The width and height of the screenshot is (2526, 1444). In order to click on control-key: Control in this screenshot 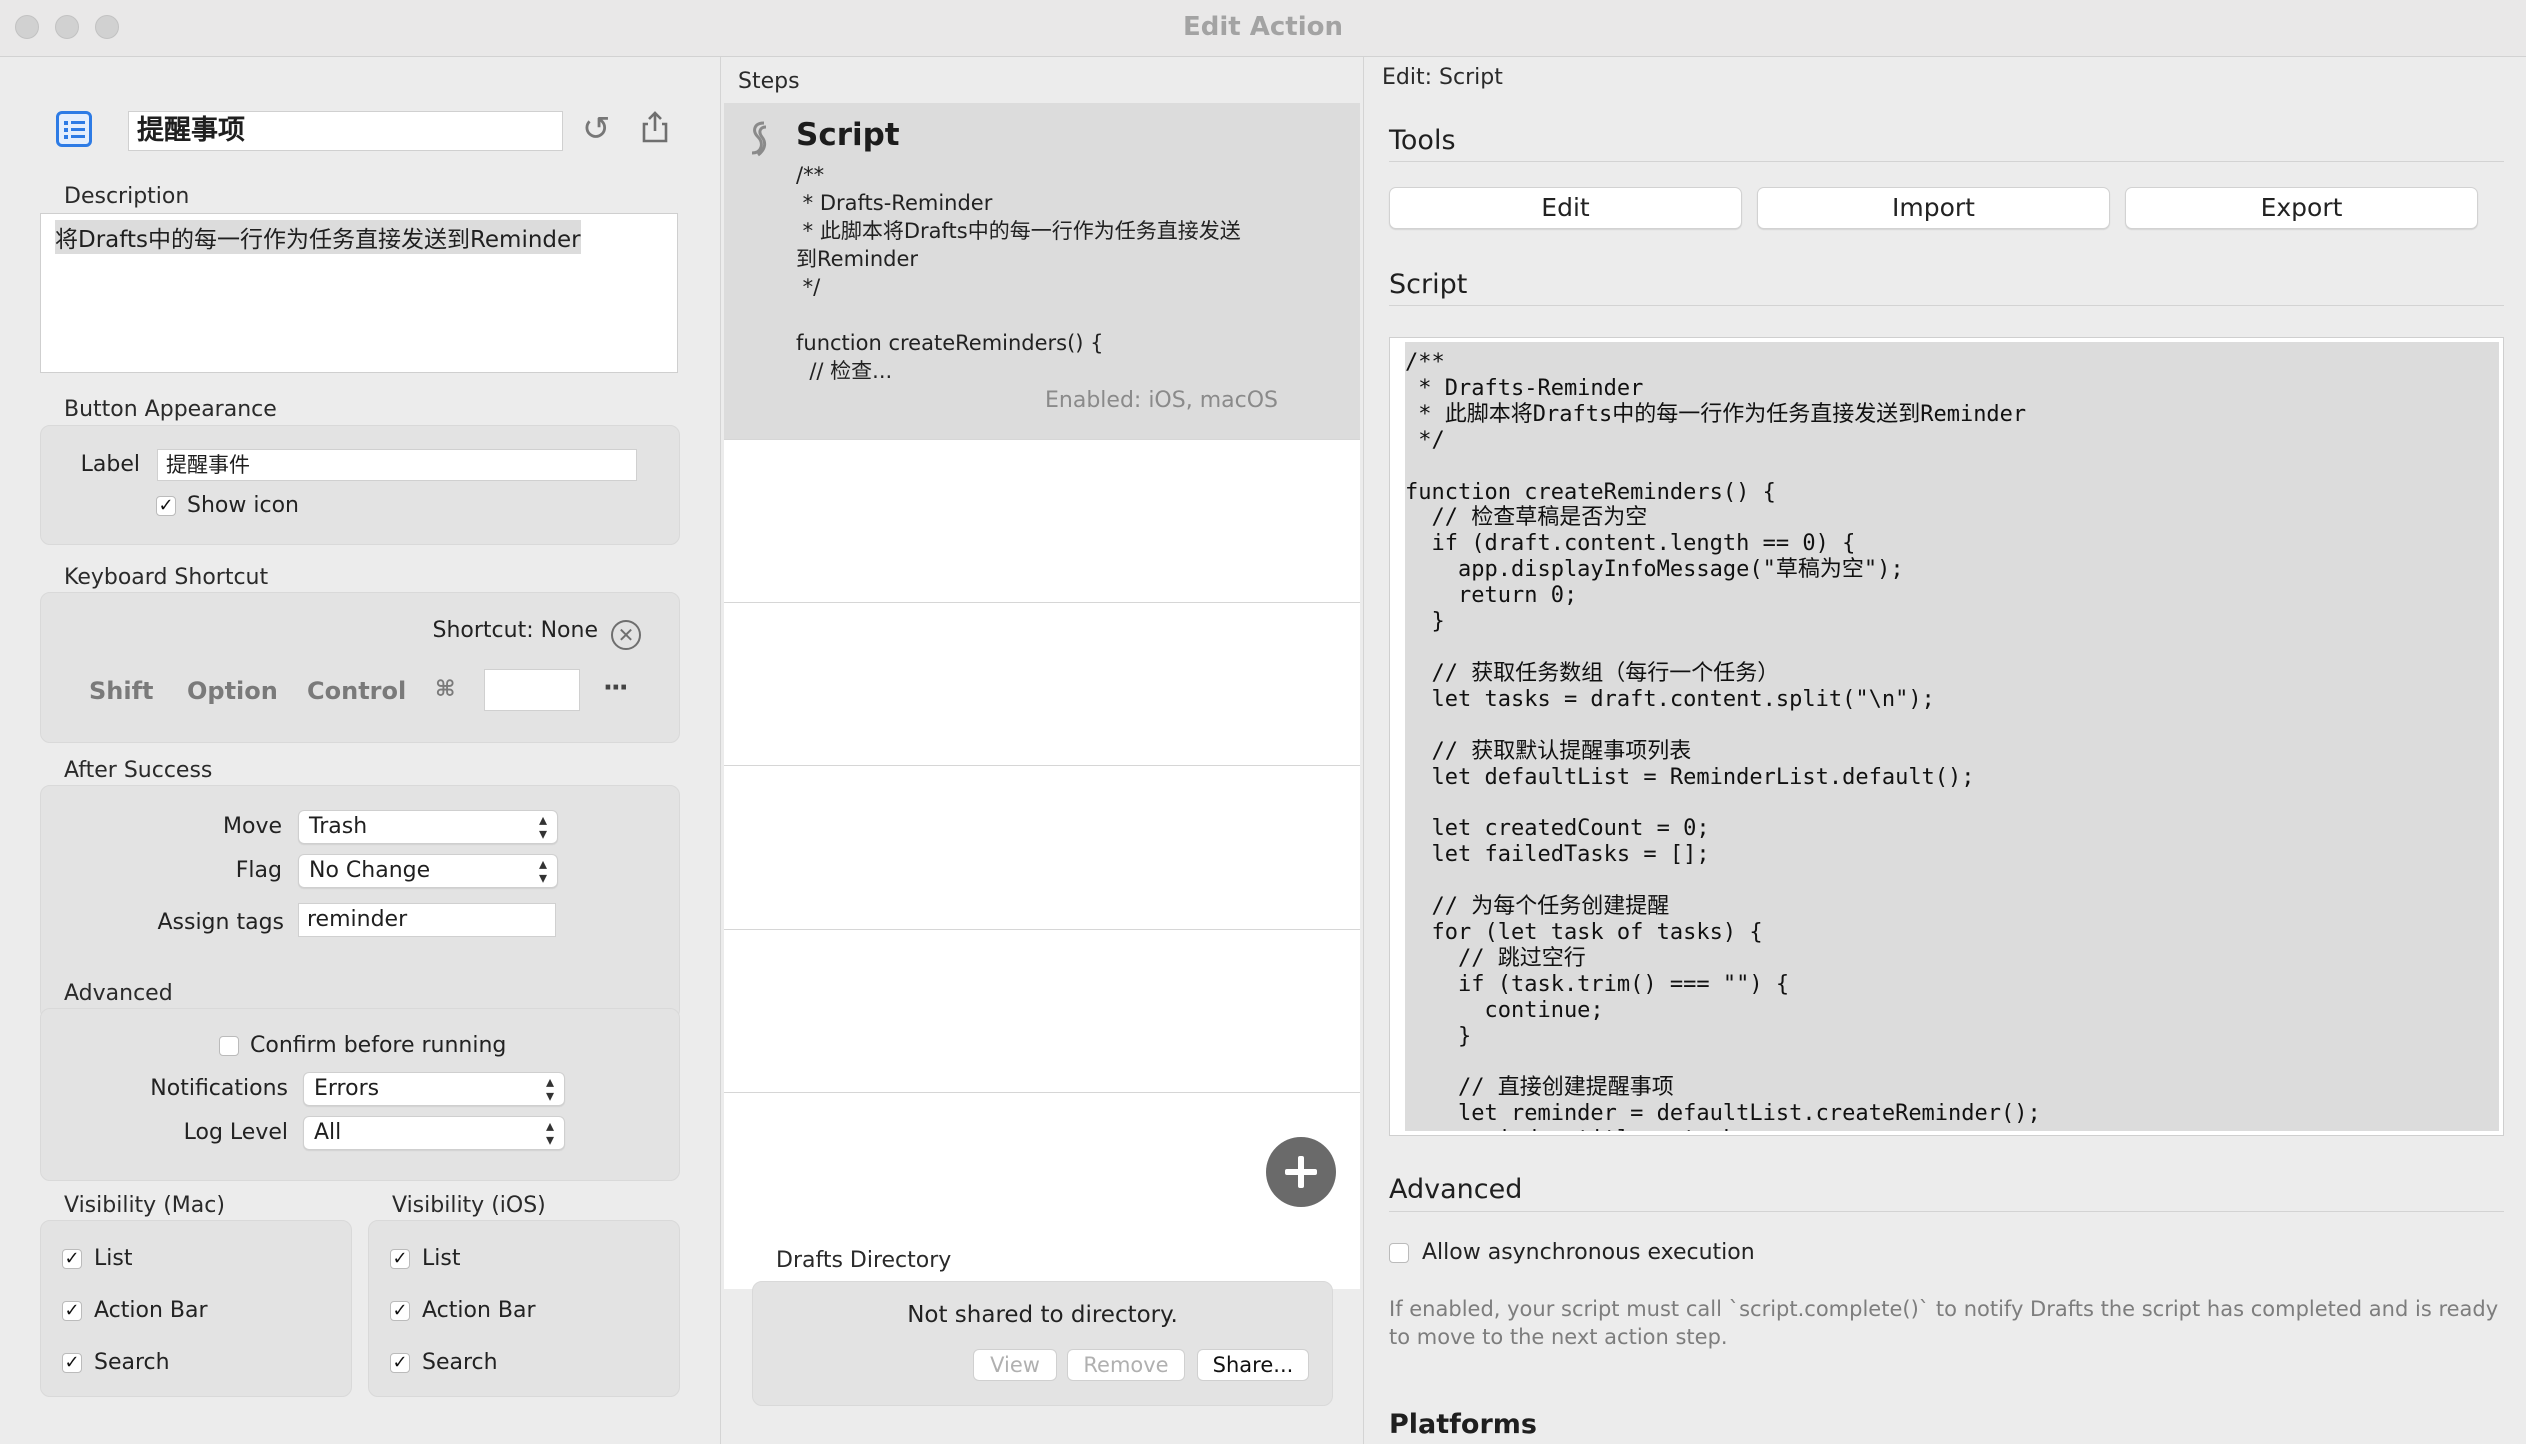, I will do `click(356, 691)`.